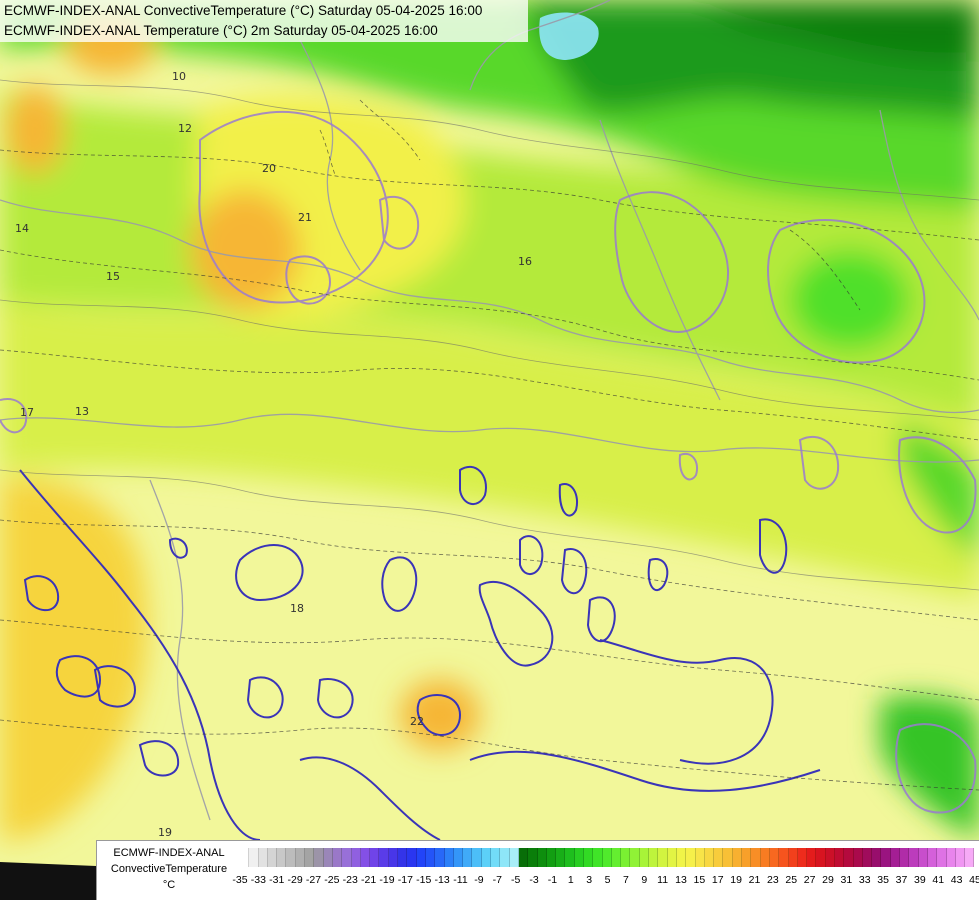  Describe the element at coordinates (515, 880) in the screenshot. I see `legend-tick-label: -5` at that location.